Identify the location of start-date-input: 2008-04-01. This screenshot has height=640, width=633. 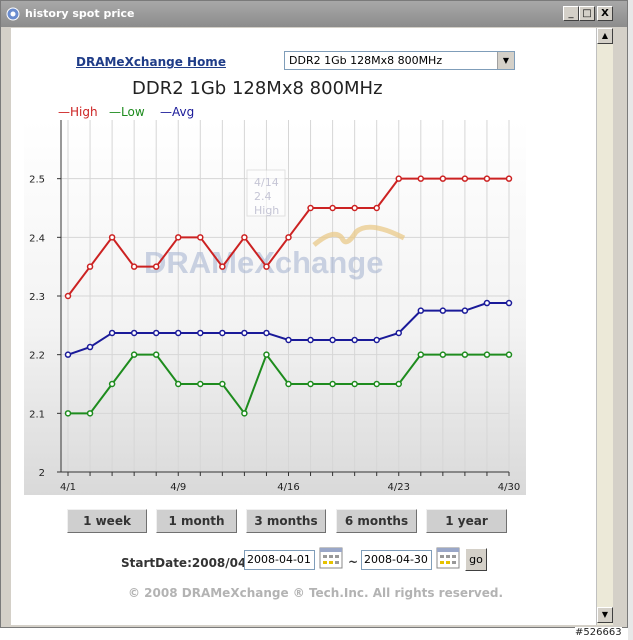
(279, 560).